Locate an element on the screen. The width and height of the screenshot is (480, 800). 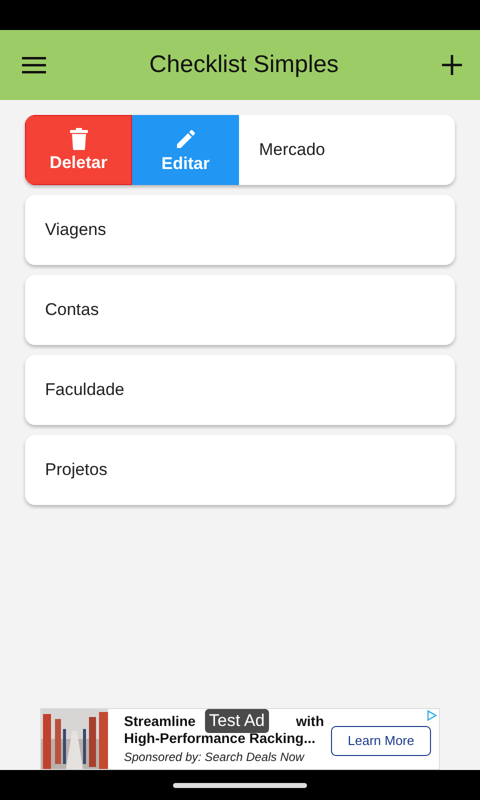
list-title: Viagens is located at coordinates (75, 230).